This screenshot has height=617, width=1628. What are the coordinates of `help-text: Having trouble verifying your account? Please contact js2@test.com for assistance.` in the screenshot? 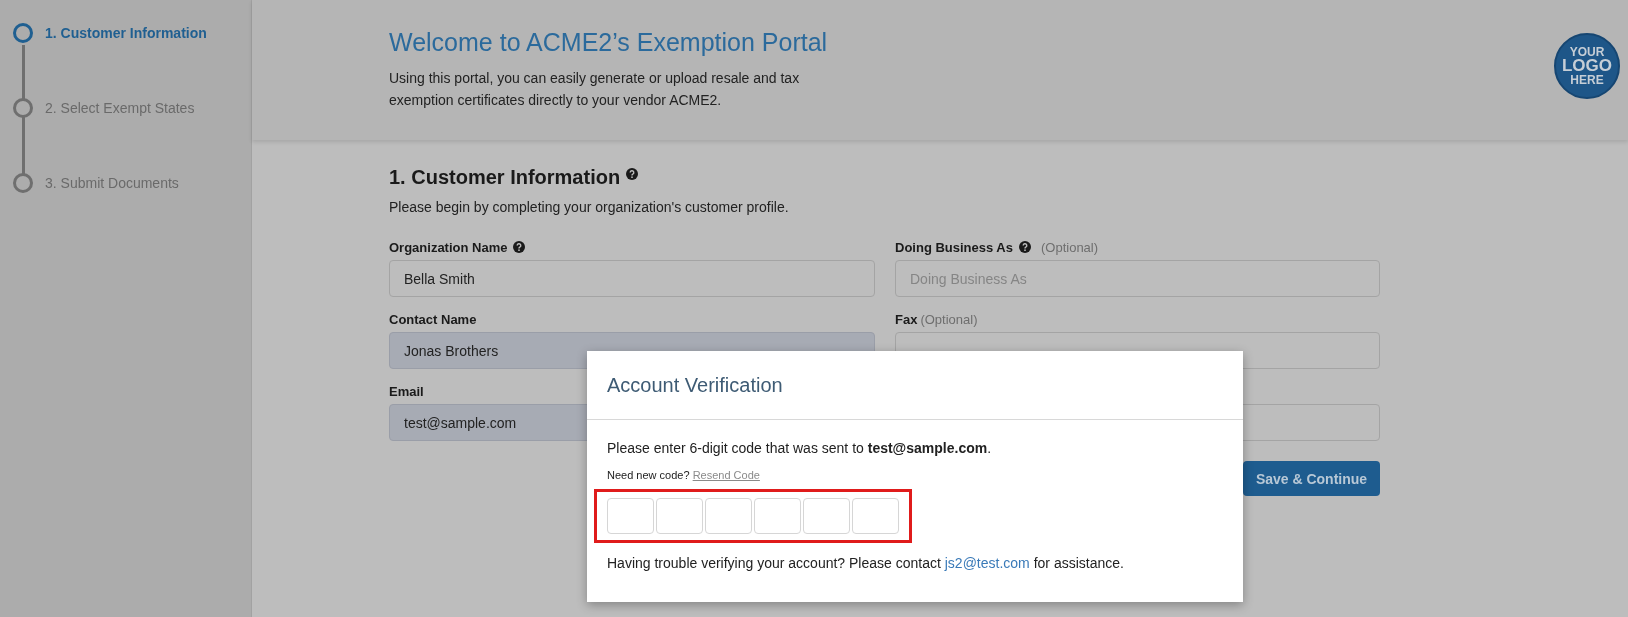 It's located at (866, 563).